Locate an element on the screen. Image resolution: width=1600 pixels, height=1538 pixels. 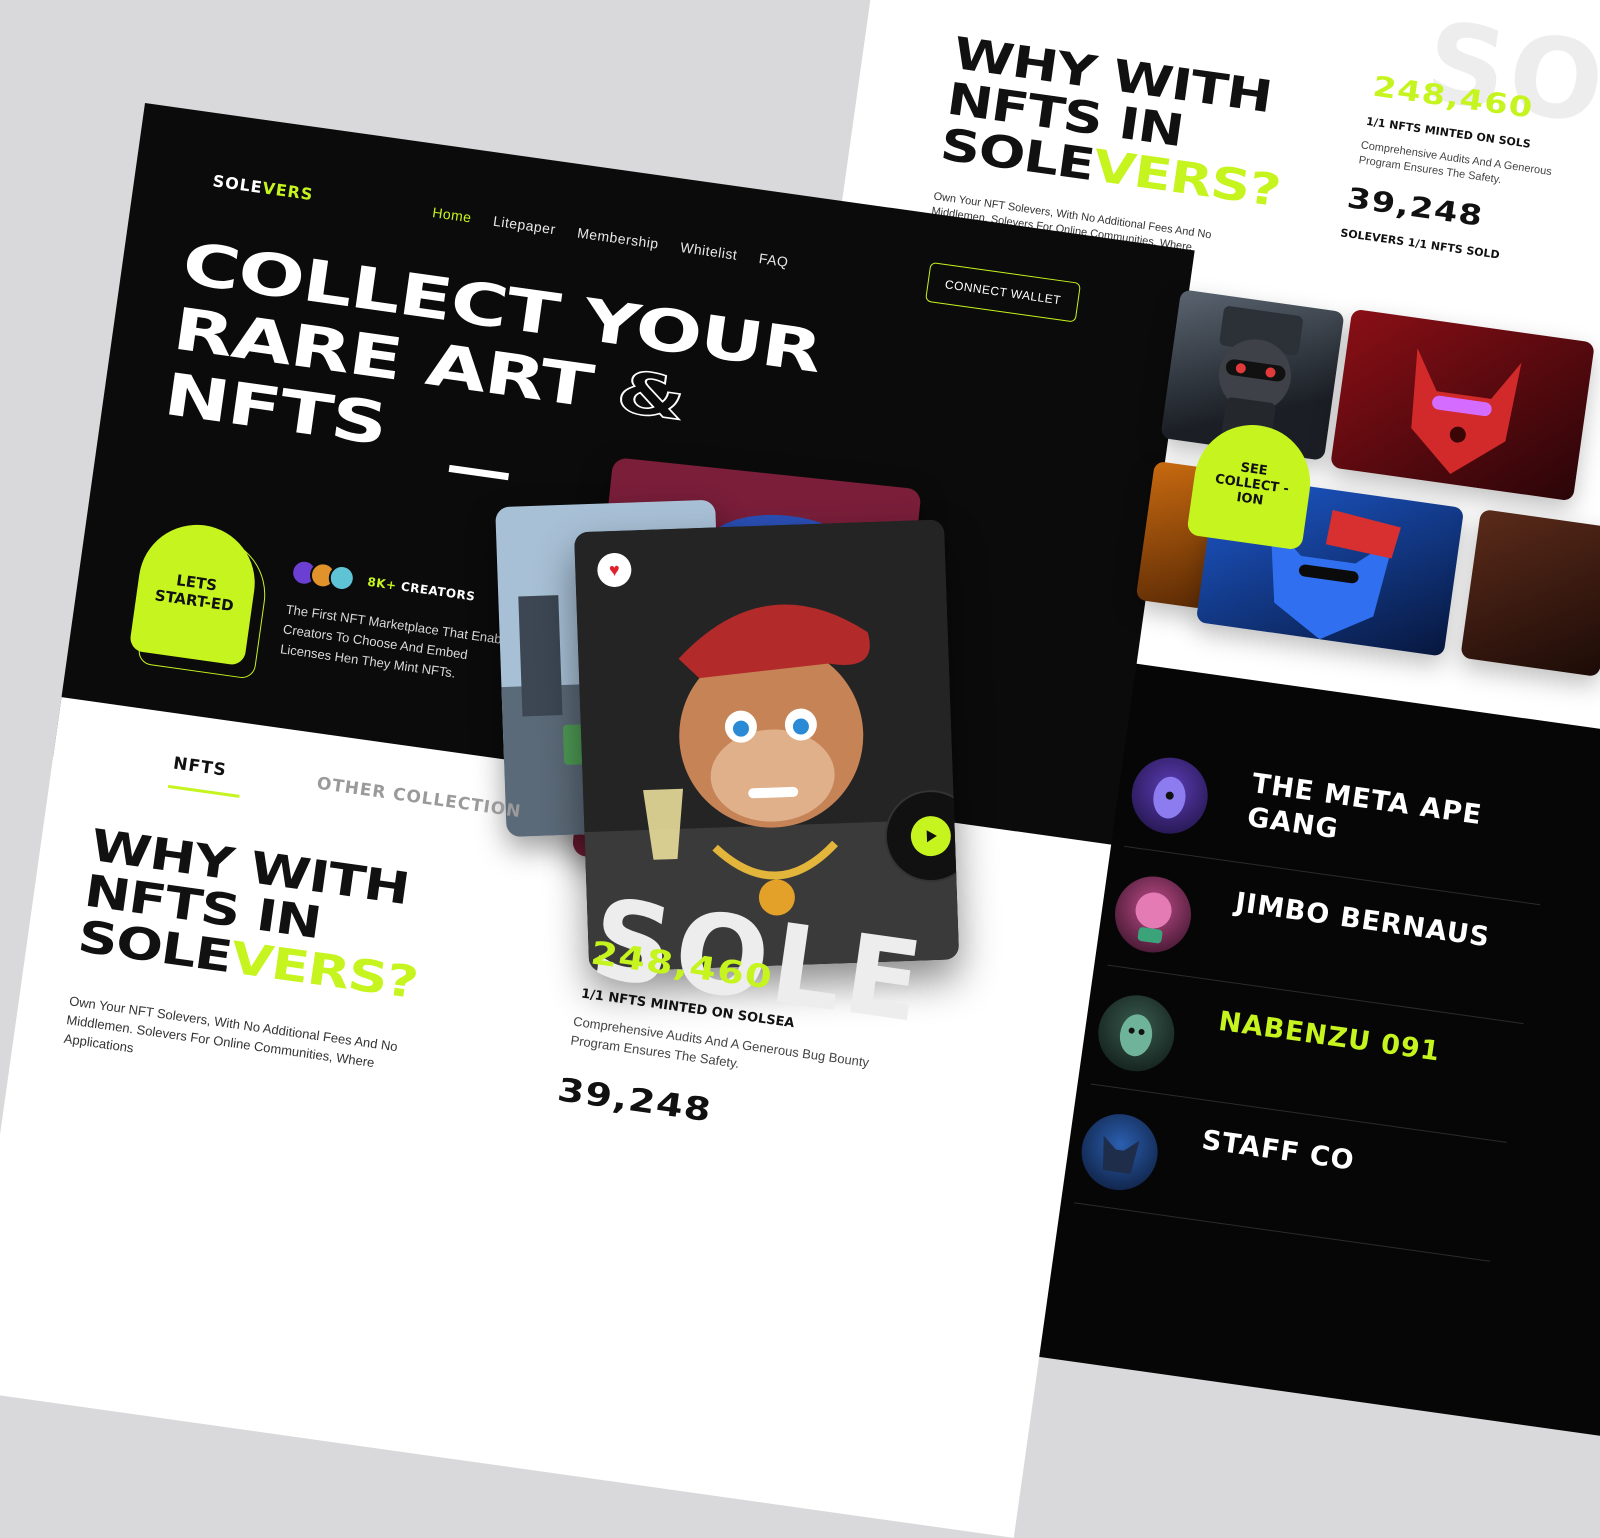
collection-name: THE META APE GANG is located at coordinates (1365, 807).